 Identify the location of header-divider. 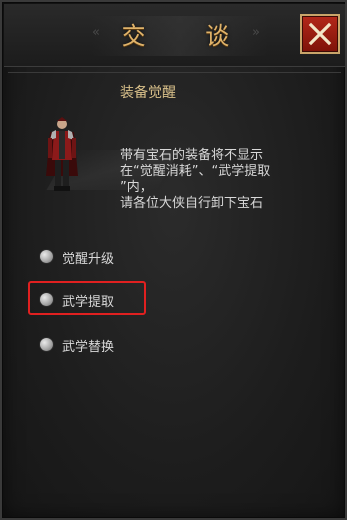
(174, 69).